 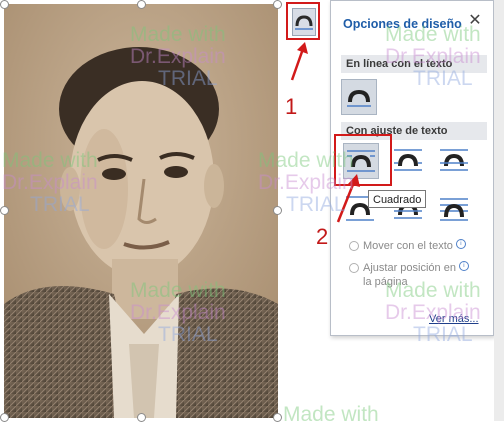 I want to click on resize-handle-left, so click(x=4, y=210).